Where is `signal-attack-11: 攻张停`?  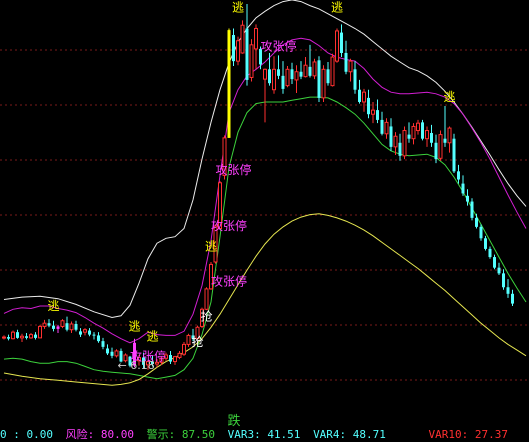 signal-attack-11: 攻张停 is located at coordinates (279, 46).